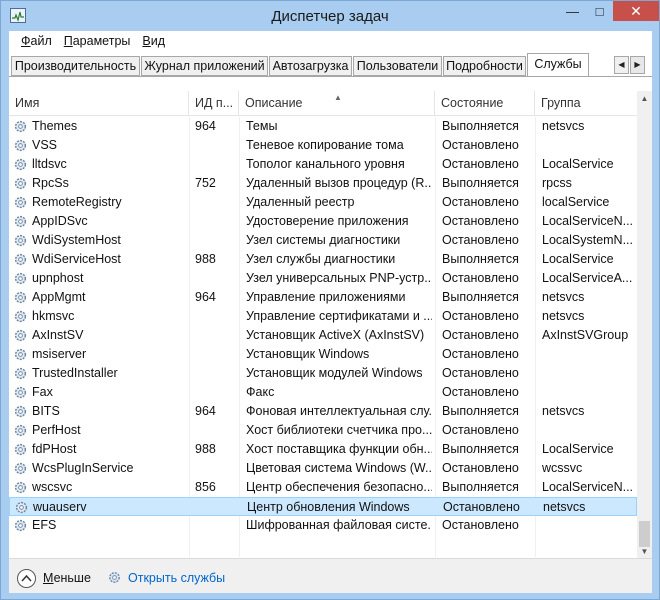 The image size is (660, 600). I want to click on service-name: TrustedInstaller, so click(75, 373).